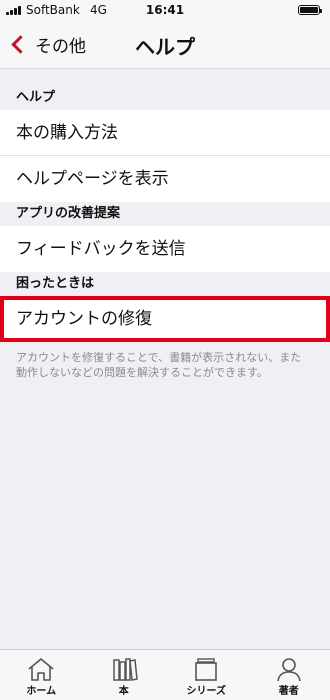 The width and height of the screenshot is (330, 700). What do you see at coordinates (165, 284) in the screenshot?
I see `section-header-troubleshooting: 困ったときは` at bounding box center [165, 284].